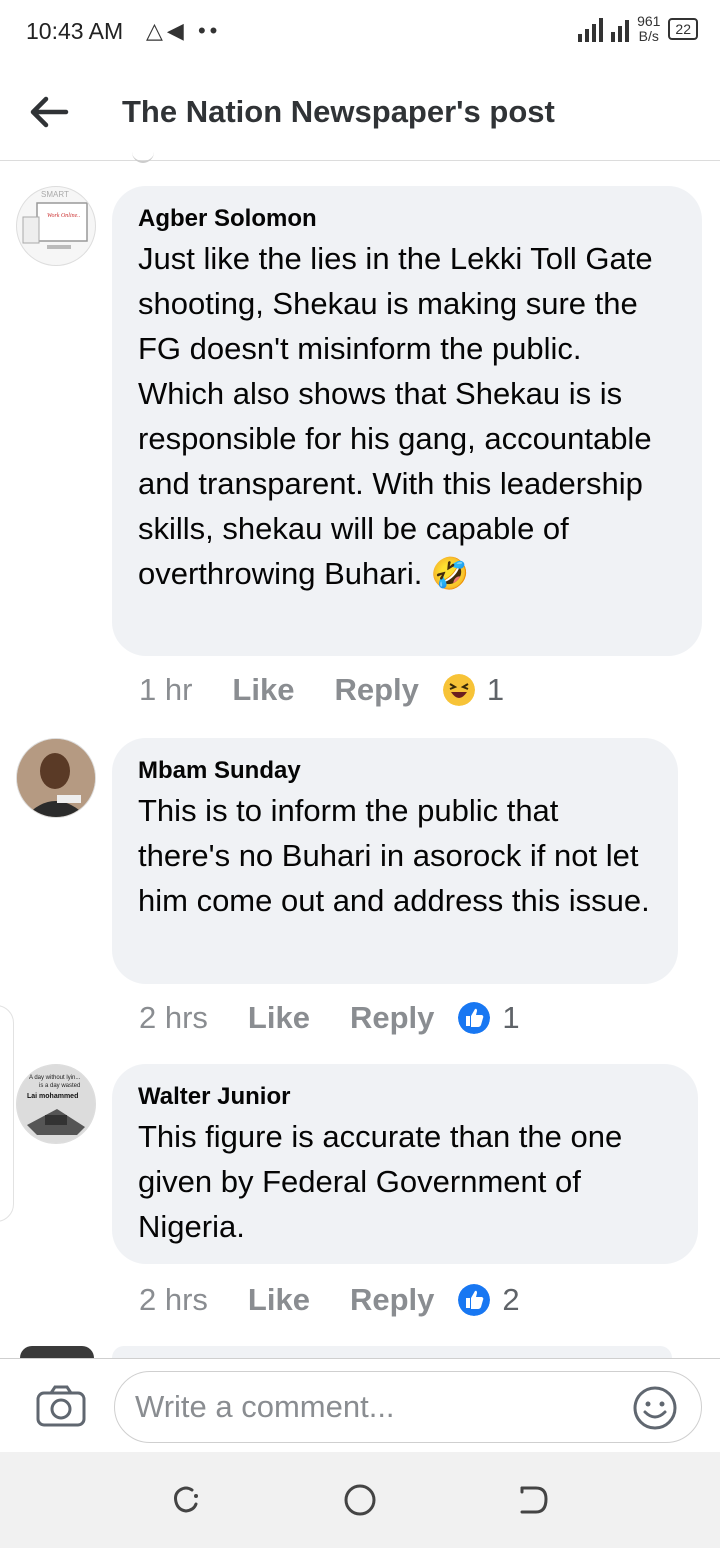 The height and width of the screenshot is (1548, 720). Describe the element at coordinates (48, 112) in the screenshot. I see `back-arrow-icon` at that location.